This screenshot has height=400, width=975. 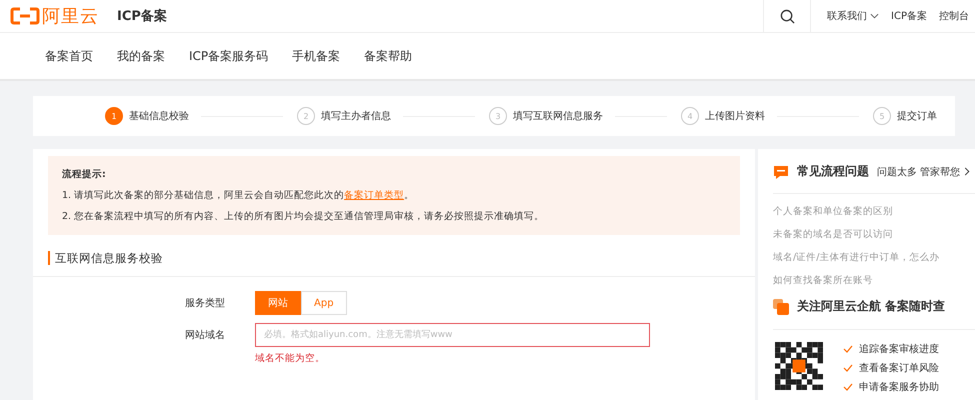 What do you see at coordinates (203, 195) in the screenshot?
I see `notice-text: 1. 请填写此次备案的部分基础信息，阿里云会自动匹配您此次的` at bounding box center [203, 195].